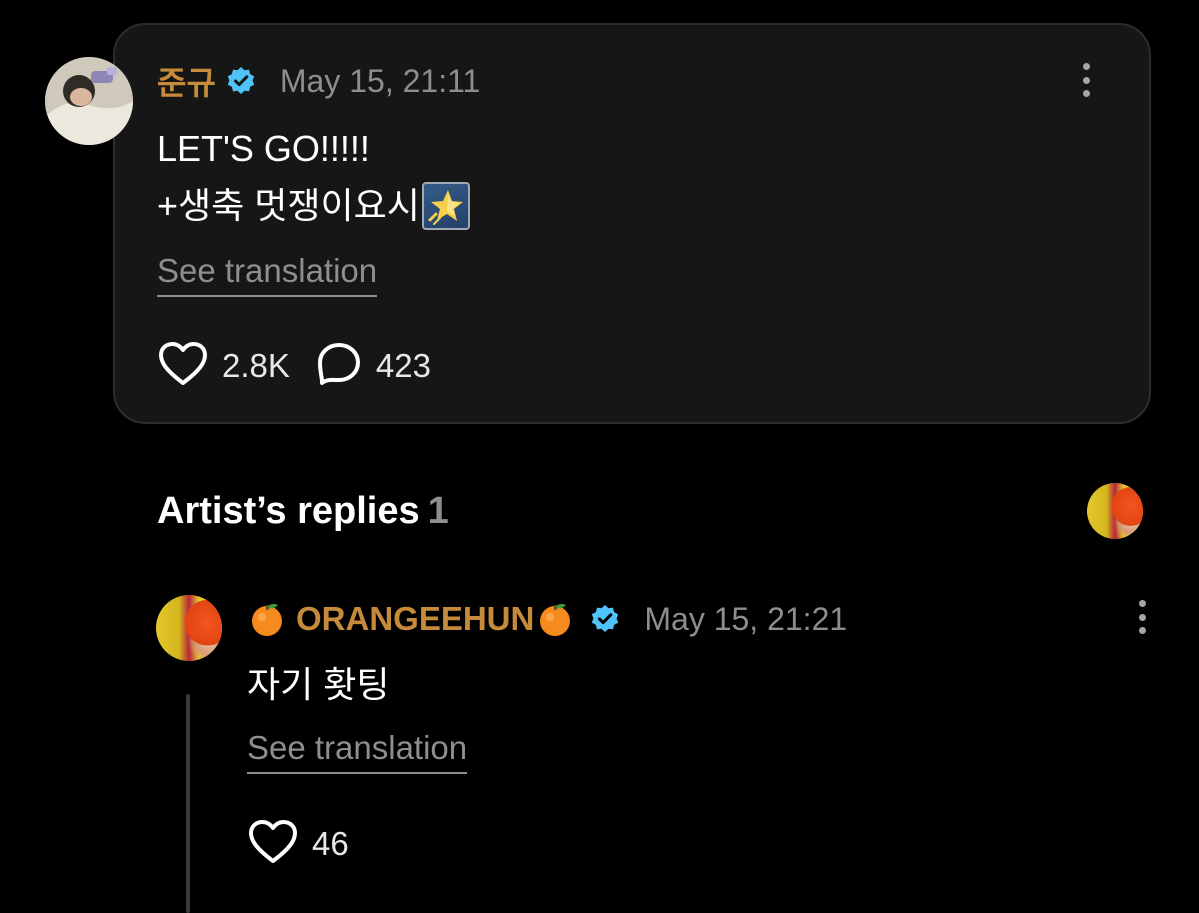 The image size is (1199, 913). I want to click on reply-author-avatar, so click(189, 628).